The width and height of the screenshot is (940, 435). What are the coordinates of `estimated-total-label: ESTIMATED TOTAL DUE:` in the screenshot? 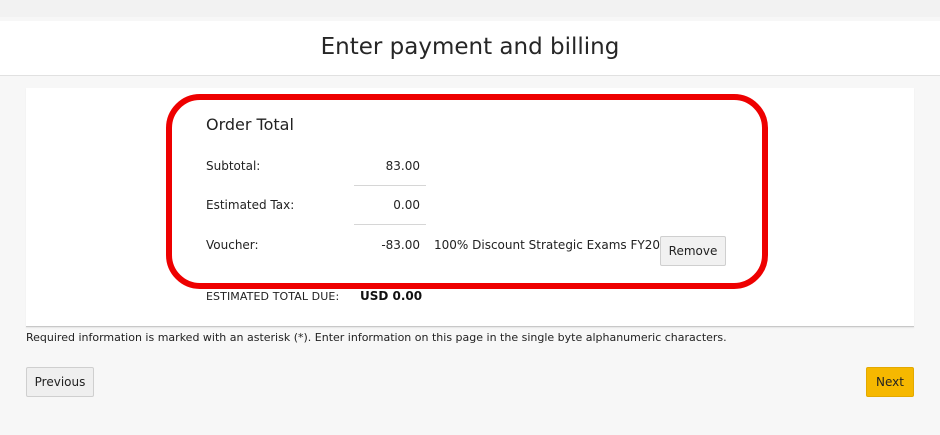 It's located at (273, 296).